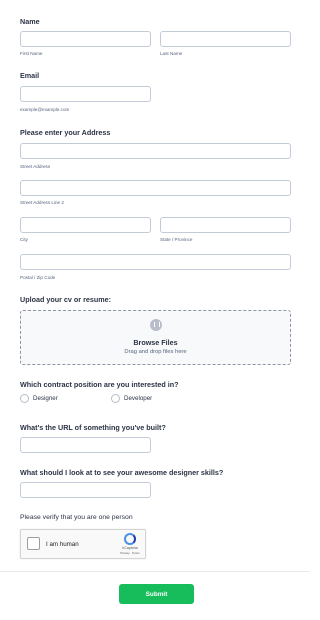 This screenshot has height=620, width=320. What do you see at coordinates (156, 594) in the screenshot?
I see `submit-button: Submit` at bounding box center [156, 594].